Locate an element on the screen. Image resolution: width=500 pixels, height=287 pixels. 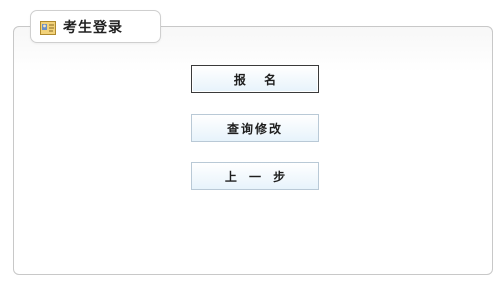
panel-tab: 考生登录 is located at coordinates (95, 26).